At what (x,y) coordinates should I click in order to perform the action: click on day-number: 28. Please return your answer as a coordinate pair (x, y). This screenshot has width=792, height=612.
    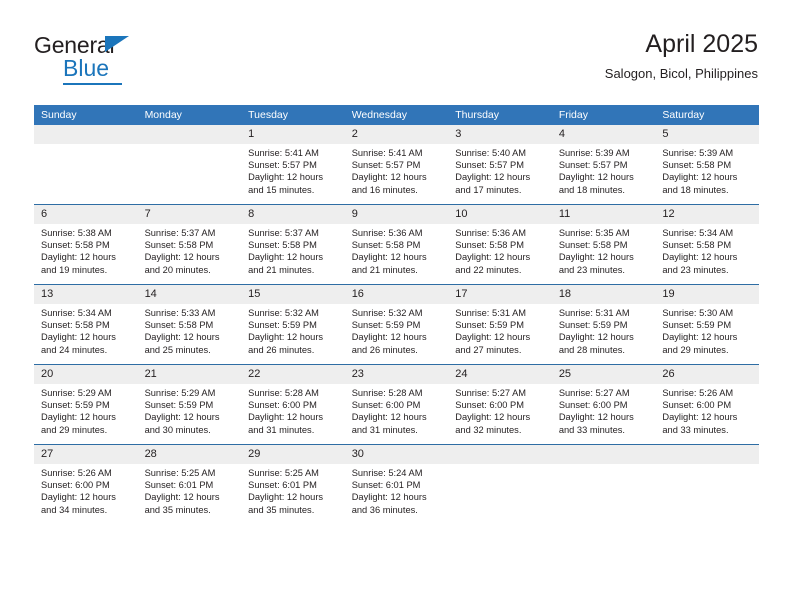
    Looking at the image, I should click on (189, 454).